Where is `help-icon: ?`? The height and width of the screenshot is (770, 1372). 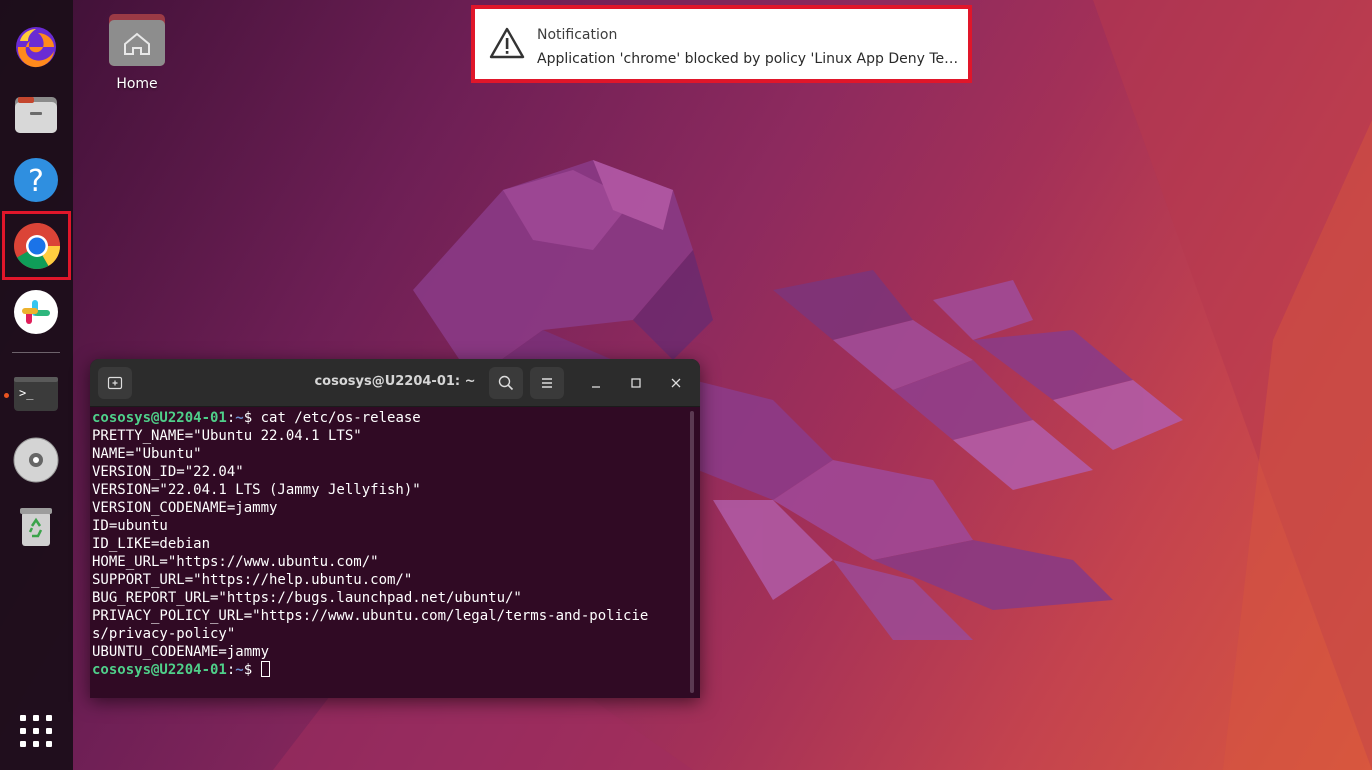
help-icon: ? is located at coordinates (36, 180).